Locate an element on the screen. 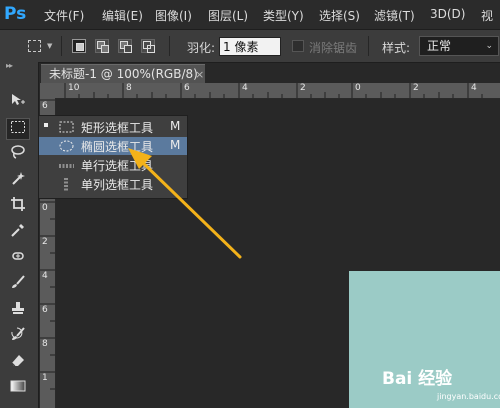  subtract-selection-button is located at coordinates (125, 46).